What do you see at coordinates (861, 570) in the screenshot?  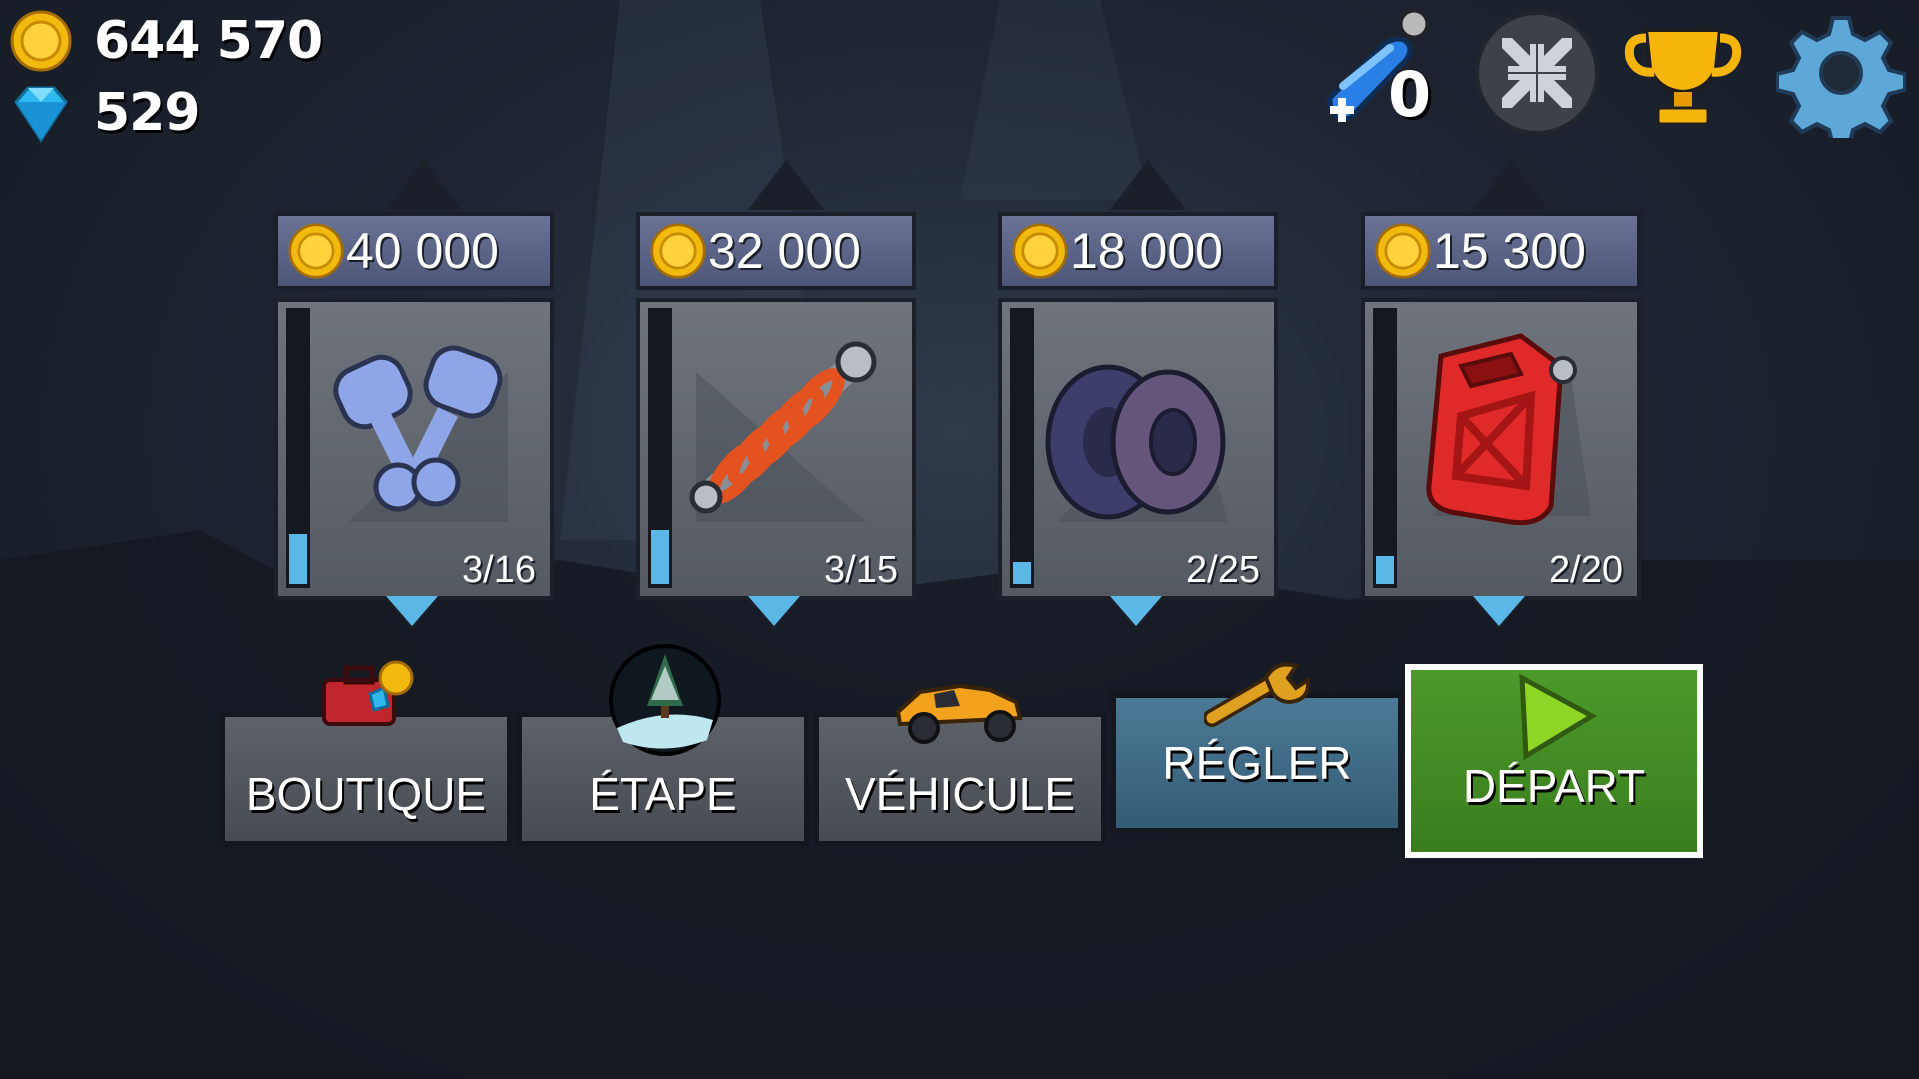 I see `upgrade-level: 3/15` at bounding box center [861, 570].